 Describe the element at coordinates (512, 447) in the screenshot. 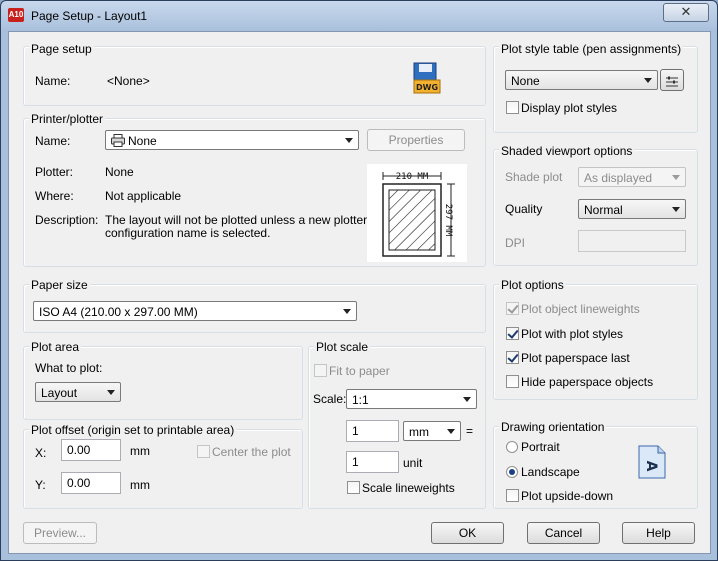

I see `portrait-radio` at that location.